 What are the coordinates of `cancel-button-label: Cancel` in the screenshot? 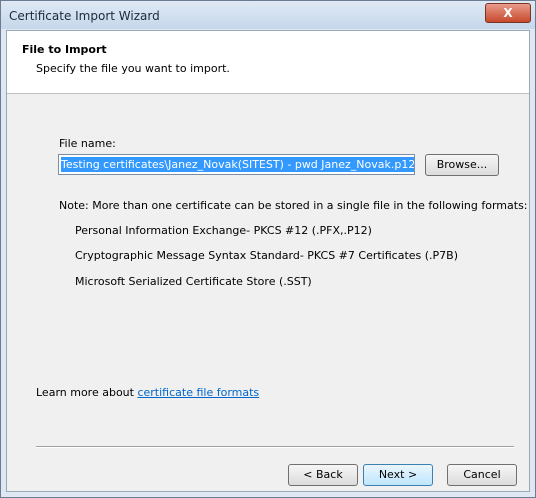 It's located at (482, 474).